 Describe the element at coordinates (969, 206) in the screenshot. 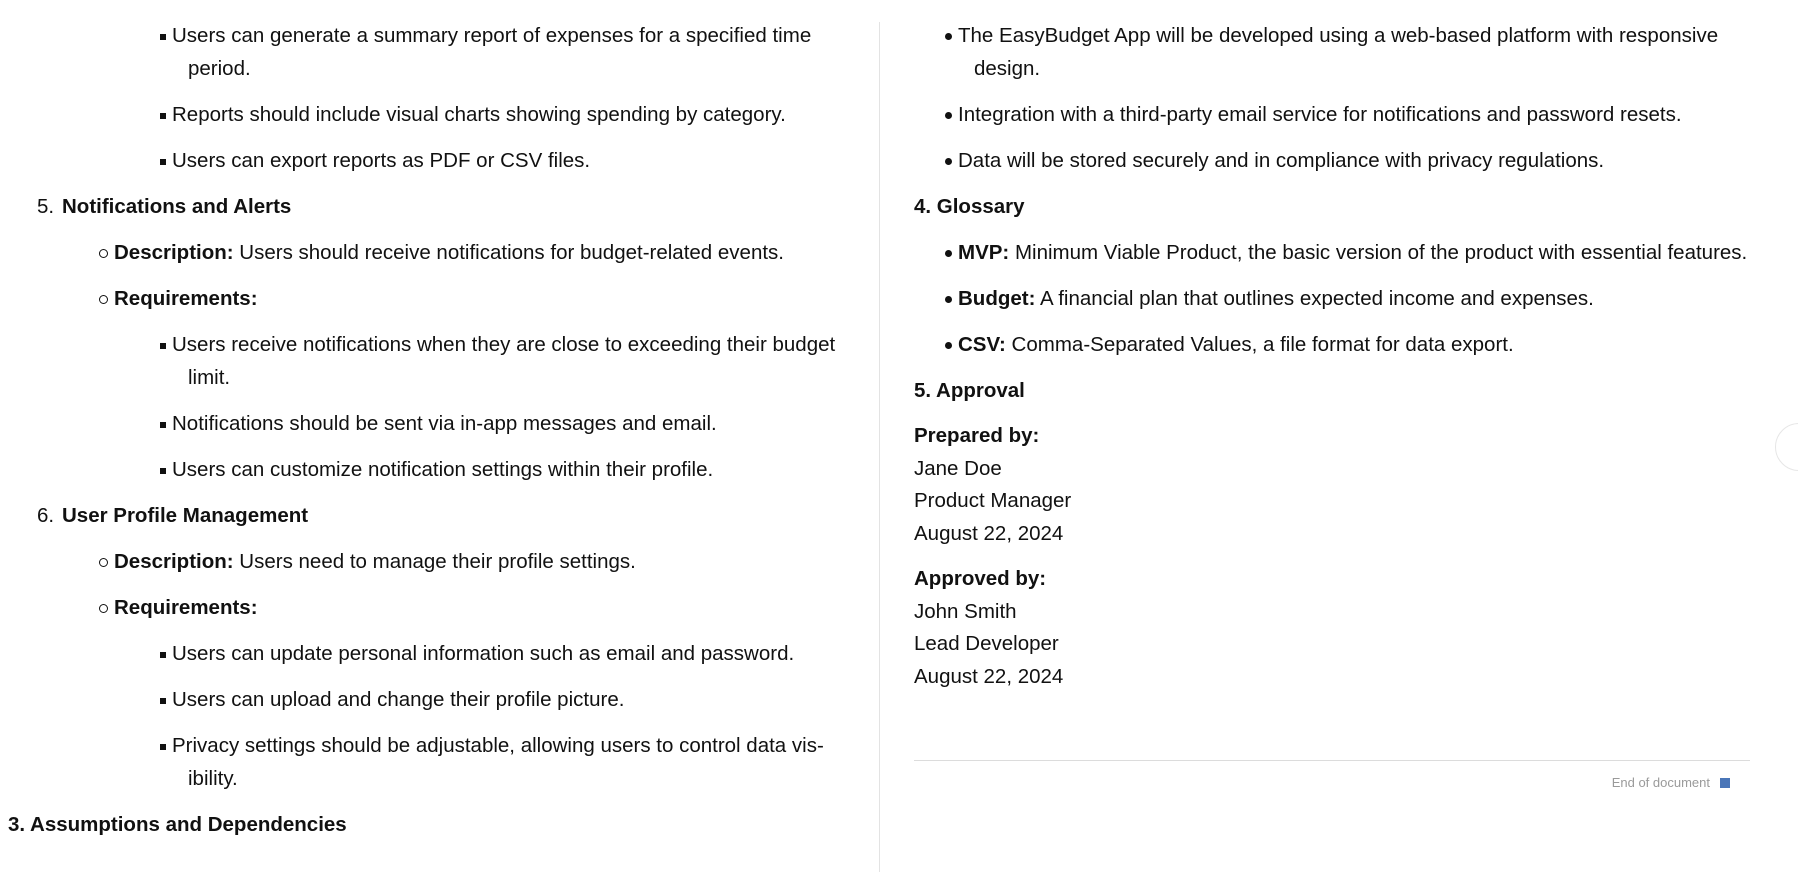

I see `section-heading-glossary: 4. Glossary` at that location.